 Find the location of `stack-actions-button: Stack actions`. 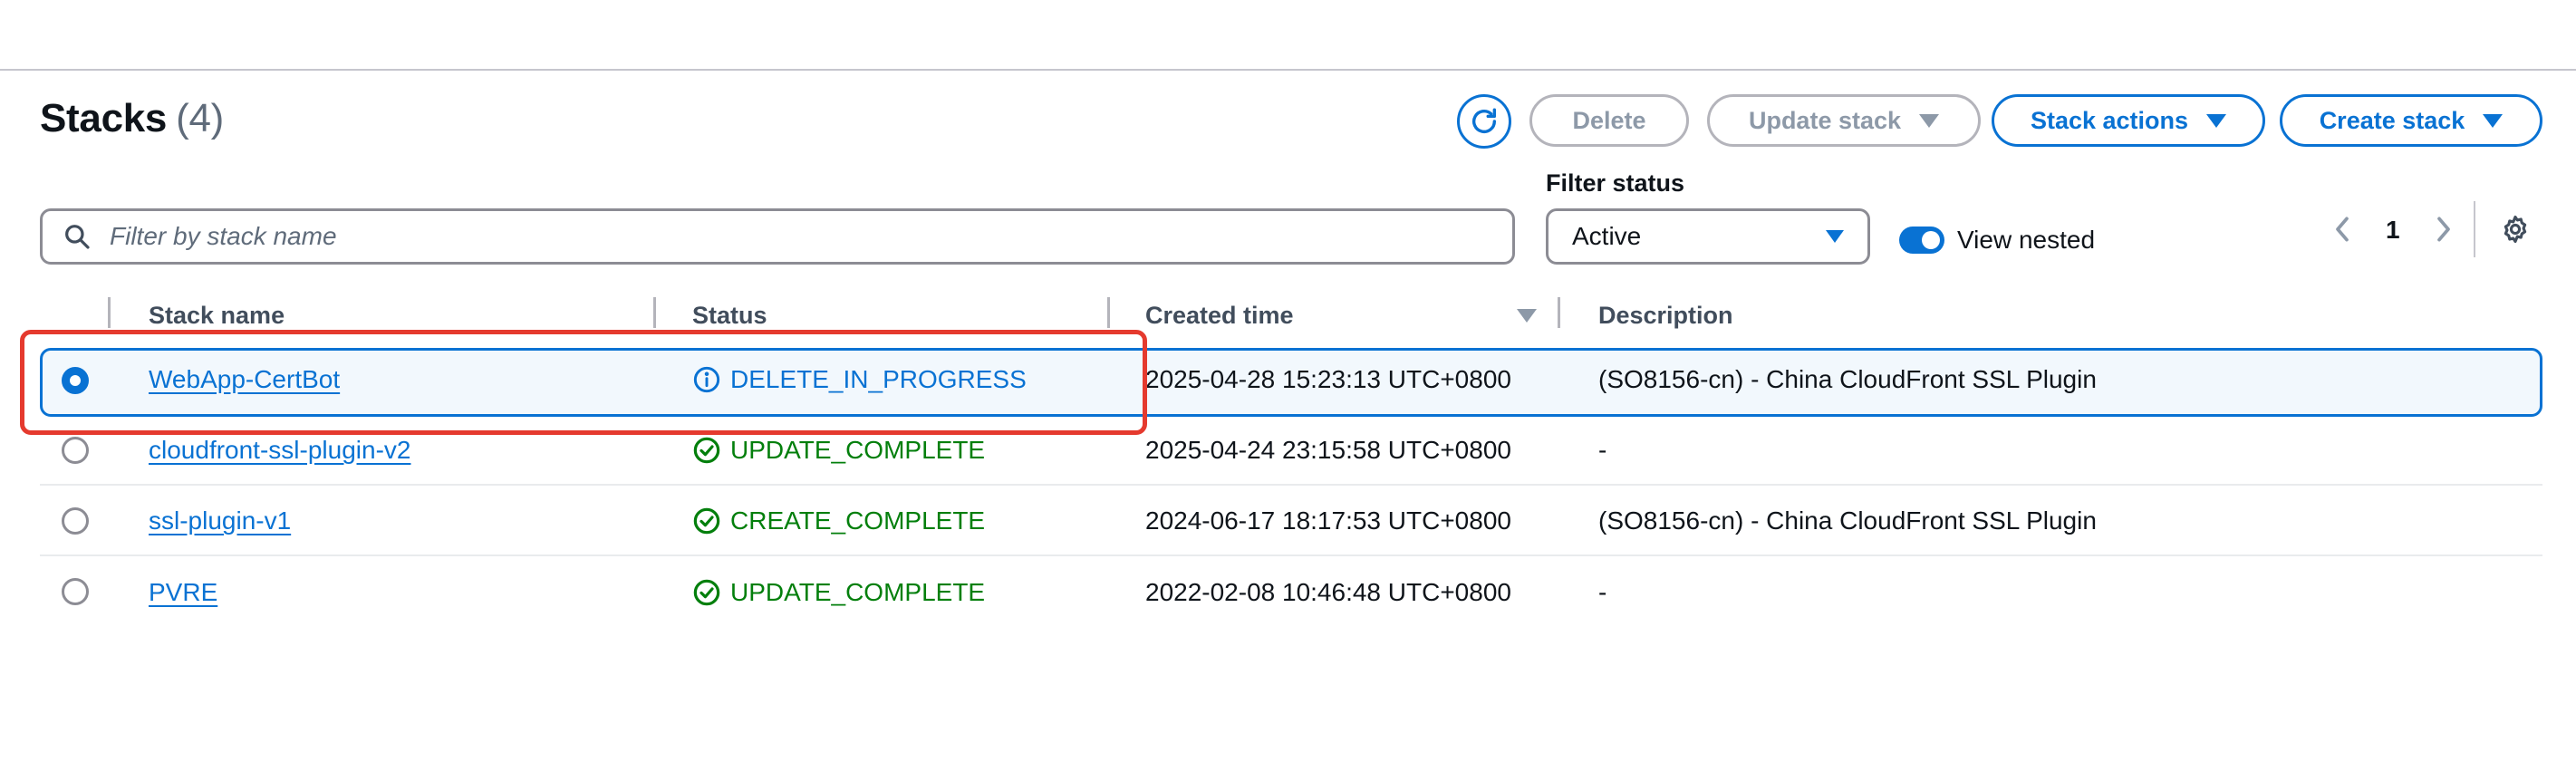

stack-actions-button: Stack actions is located at coordinates (2128, 121).